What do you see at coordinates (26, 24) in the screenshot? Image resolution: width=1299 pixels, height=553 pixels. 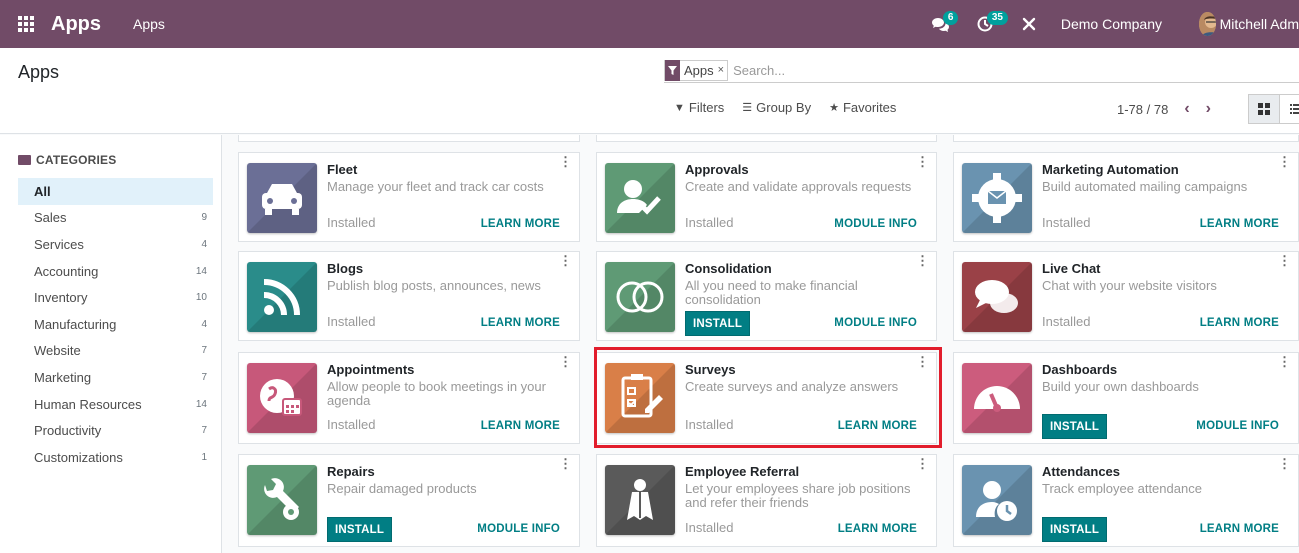 I see `app-menu-grid-icon` at bounding box center [26, 24].